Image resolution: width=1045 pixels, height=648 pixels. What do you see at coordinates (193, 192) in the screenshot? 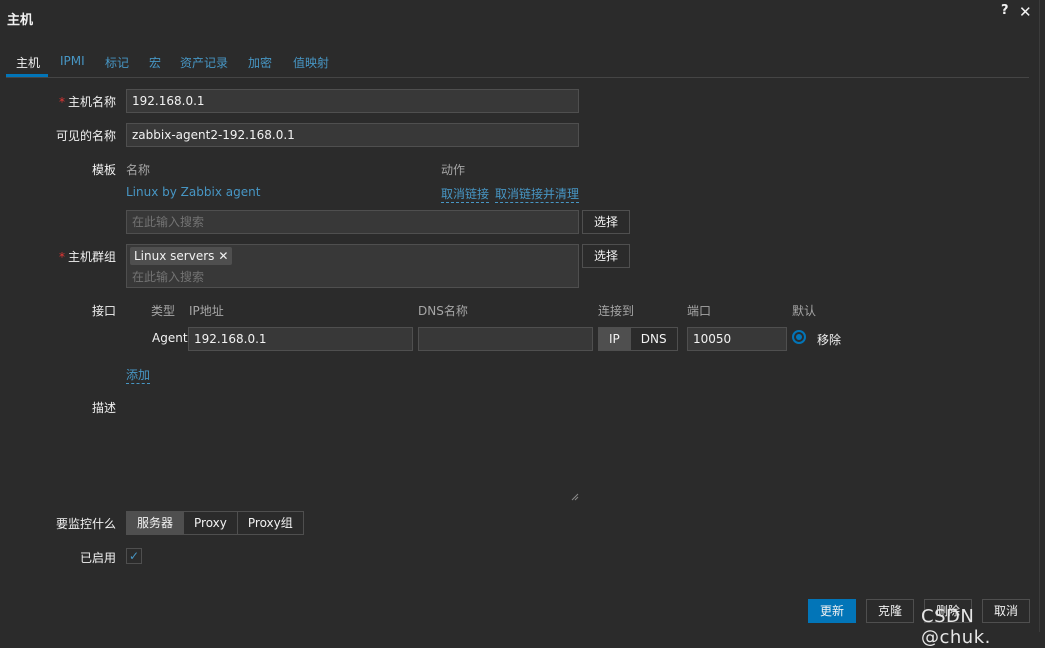
I see `template-link: Linux by Zabbix agent` at bounding box center [193, 192].